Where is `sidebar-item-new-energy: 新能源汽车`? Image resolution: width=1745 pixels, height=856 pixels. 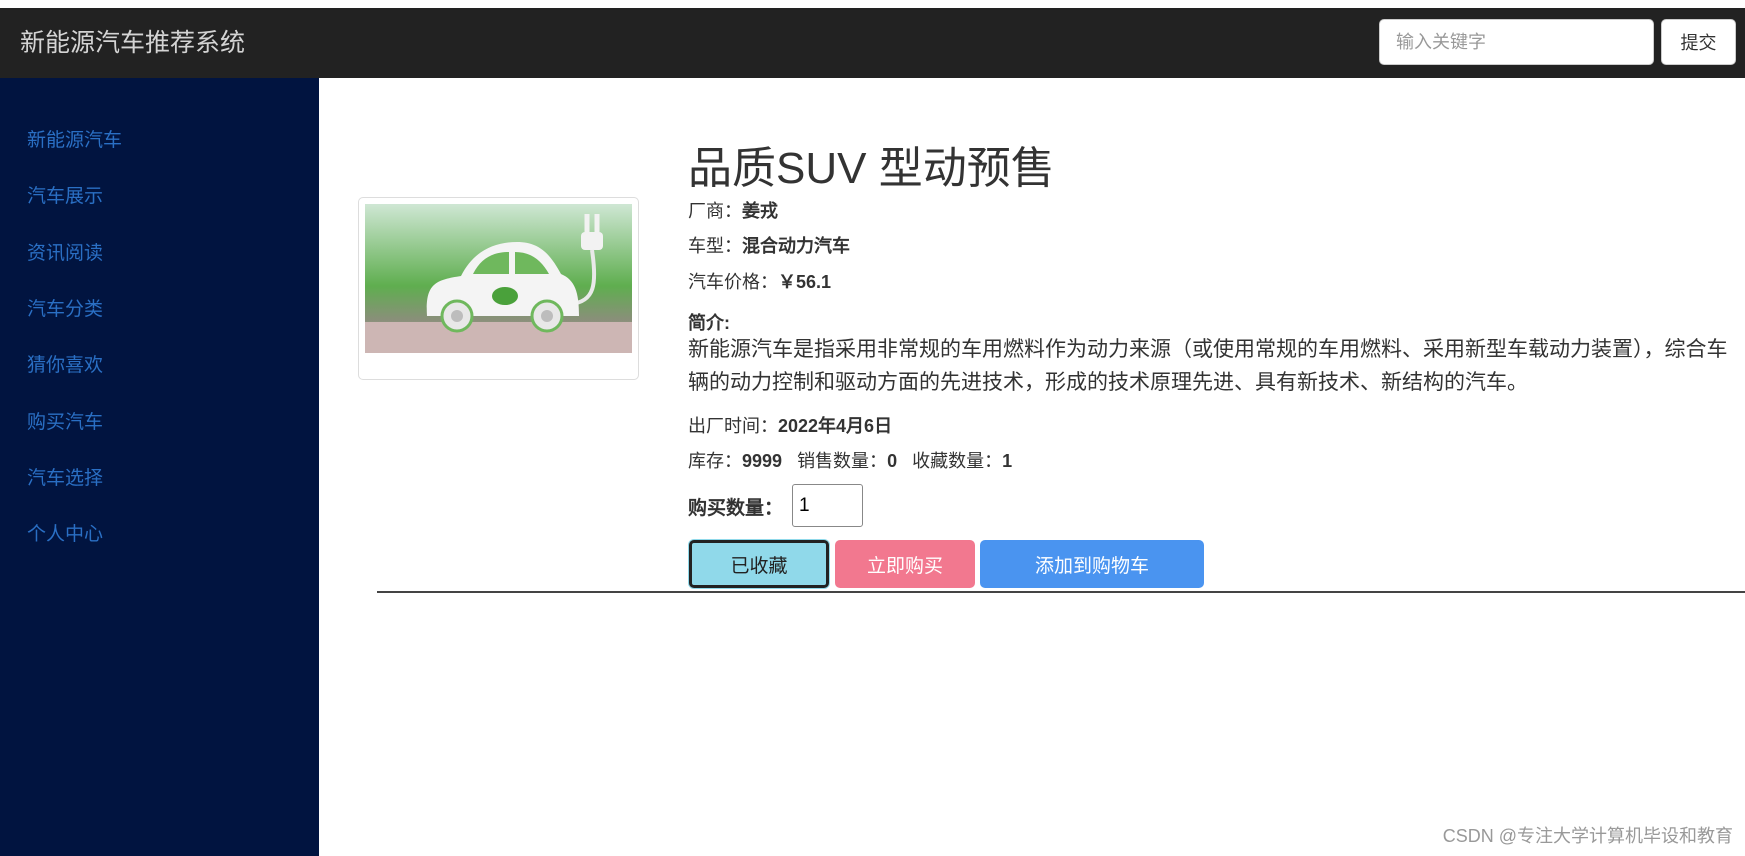 sidebar-item-new-energy: 新能源汽车 is located at coordinates (74, 138).